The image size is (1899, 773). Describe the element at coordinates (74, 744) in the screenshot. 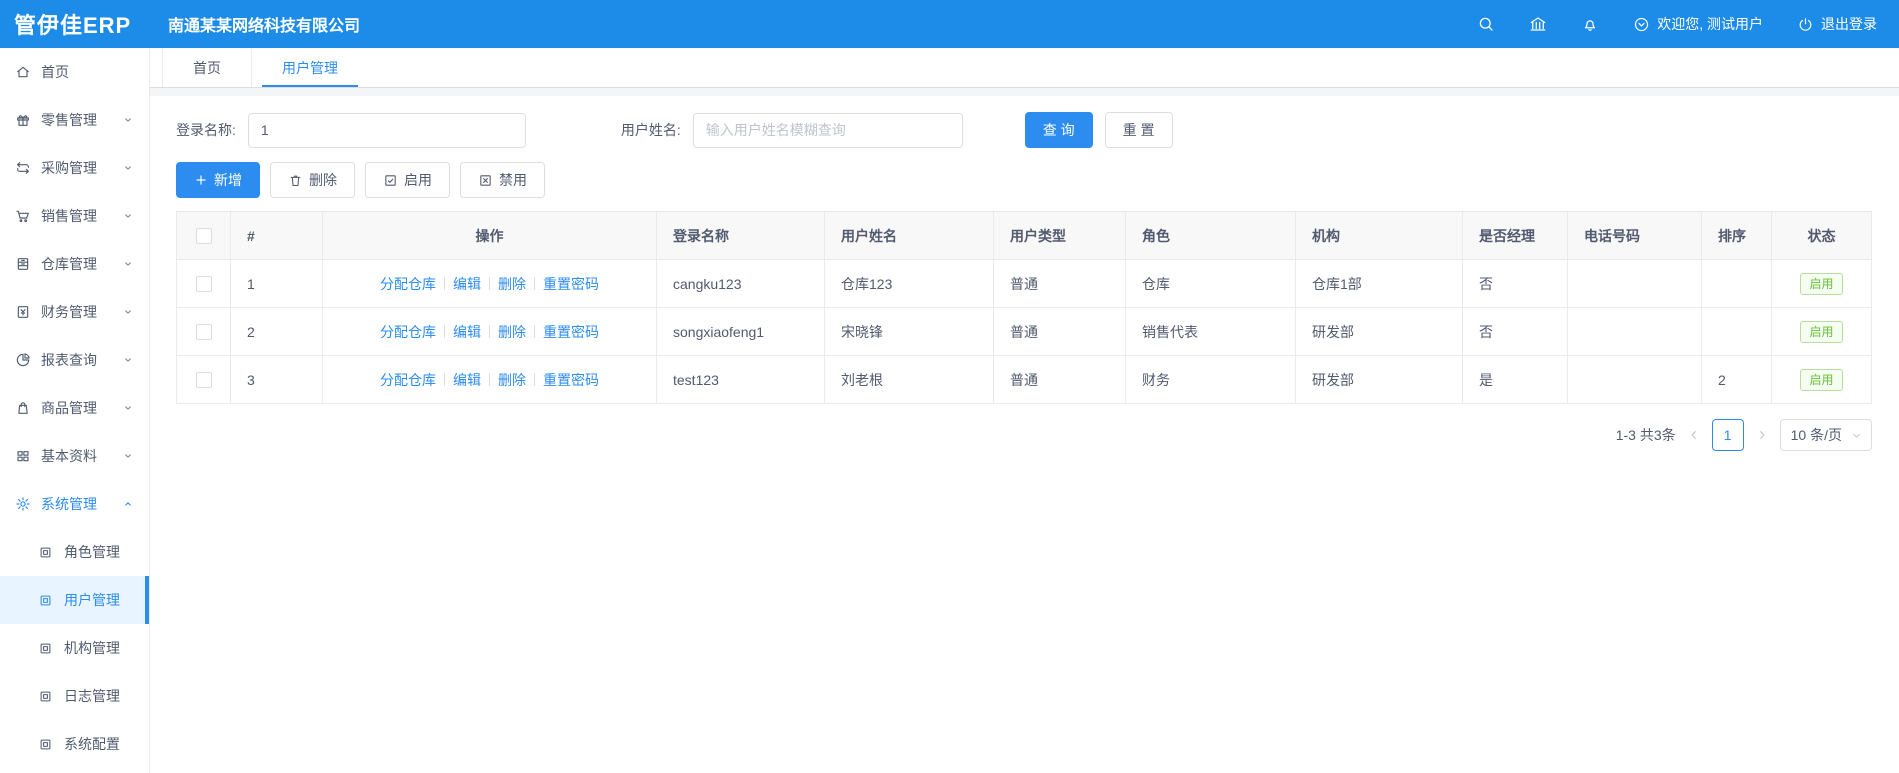

I see `sidebar-item-config: 系统配置` at that location.